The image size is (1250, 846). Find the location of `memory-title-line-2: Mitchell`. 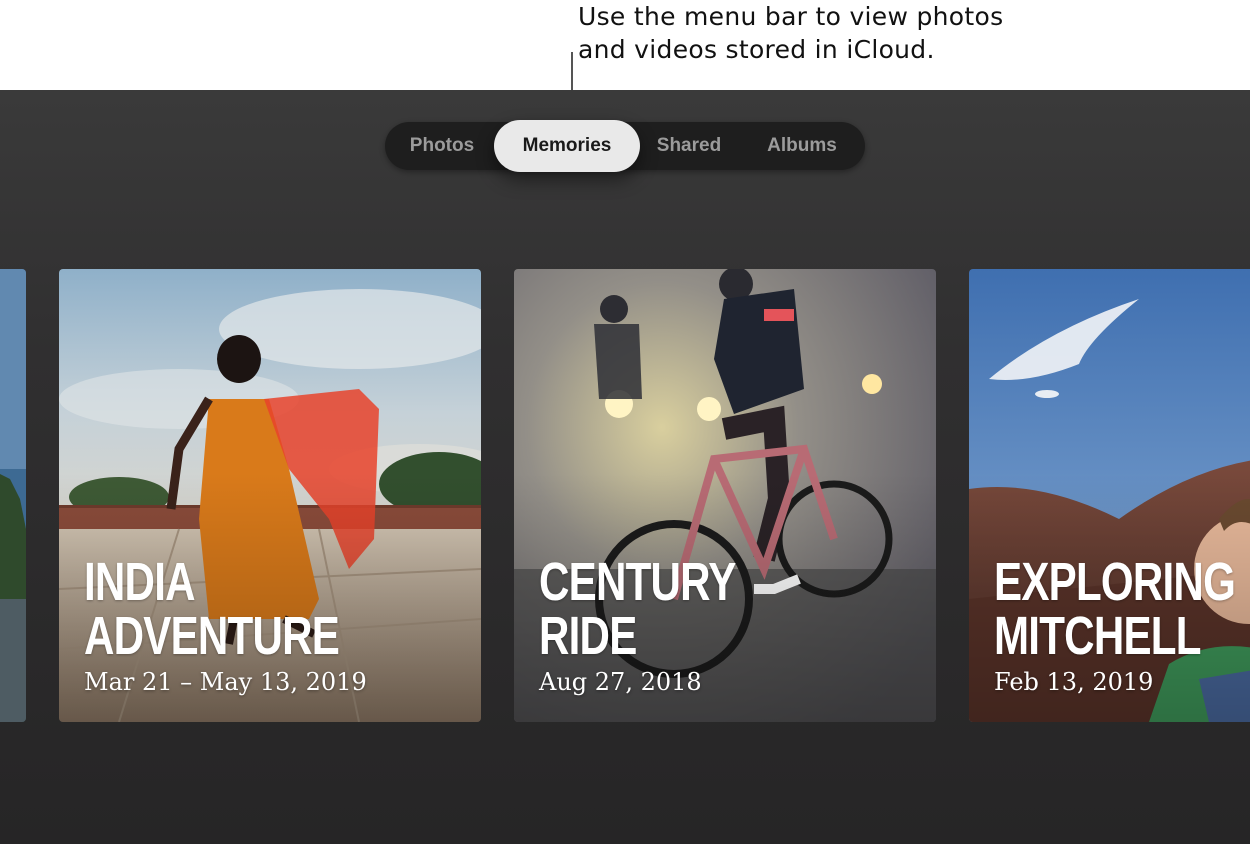

memory-title-line-2: Mitchell is located at coordinates (1097, 636).